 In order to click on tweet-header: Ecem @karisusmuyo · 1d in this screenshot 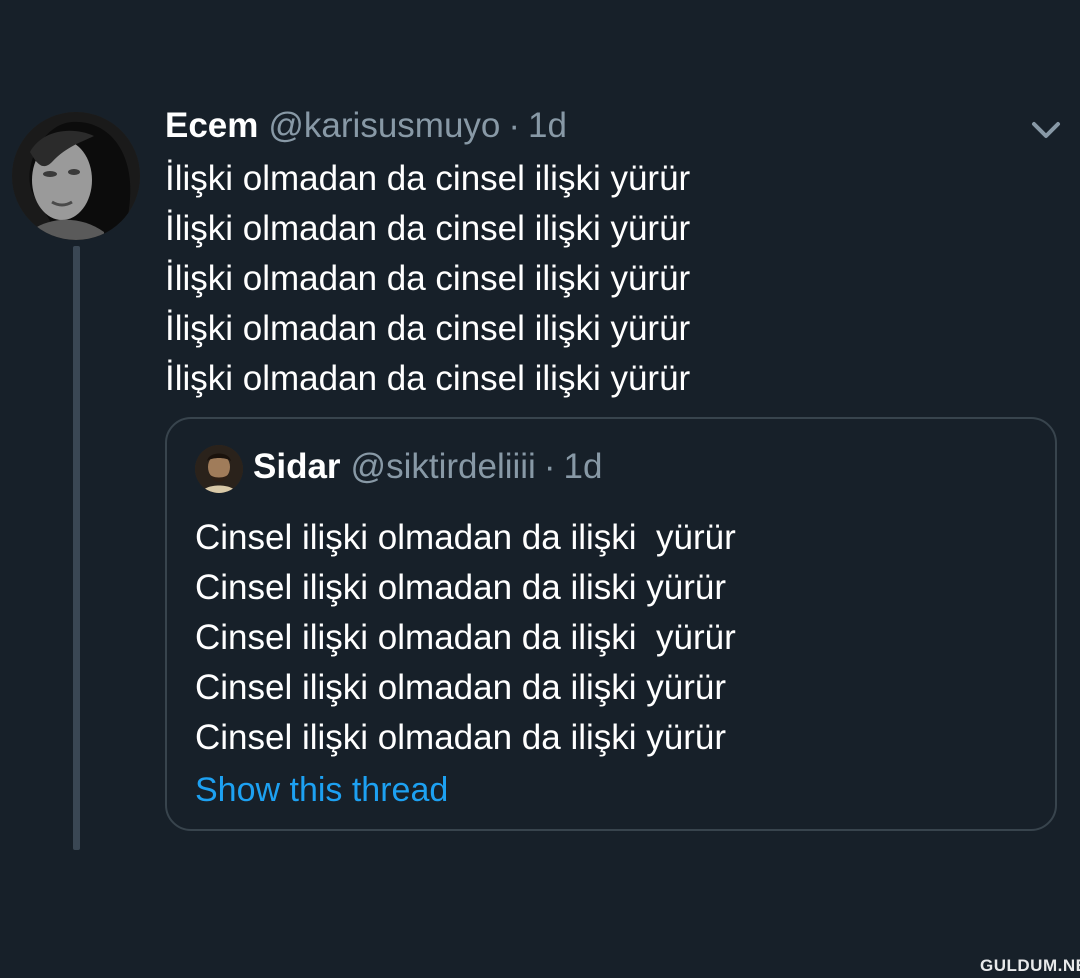, I will do `click(366, 128)`.